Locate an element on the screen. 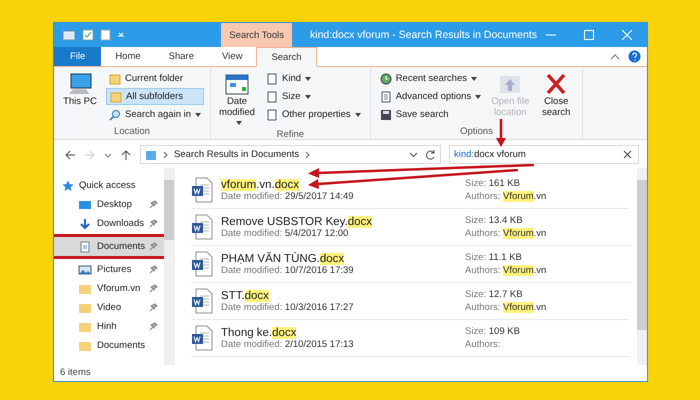  desktop-icon is located at coordinates (85, 204).